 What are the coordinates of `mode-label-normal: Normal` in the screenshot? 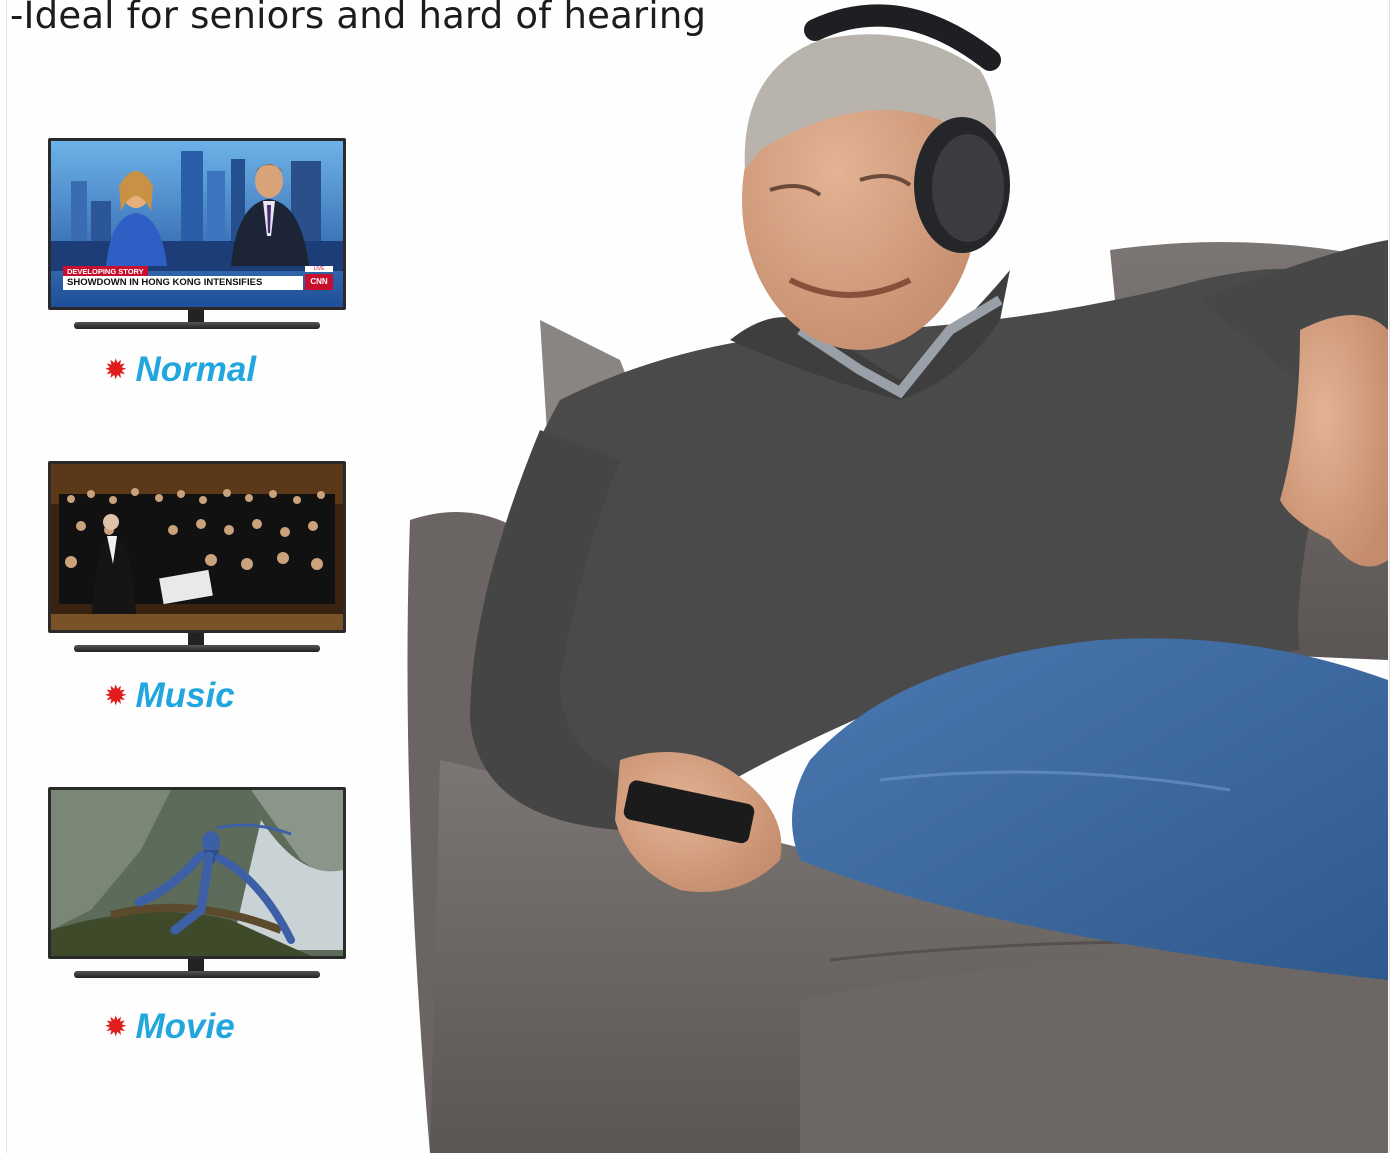 It's located at (196, 369).